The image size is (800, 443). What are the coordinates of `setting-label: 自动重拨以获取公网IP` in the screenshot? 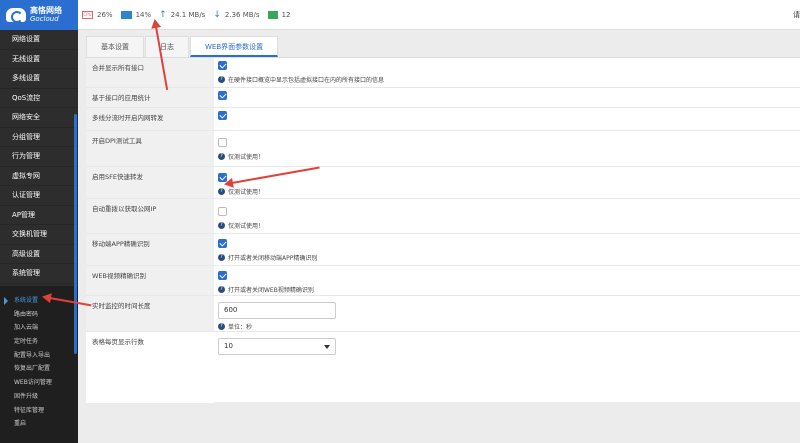 It's located at (150, 216).